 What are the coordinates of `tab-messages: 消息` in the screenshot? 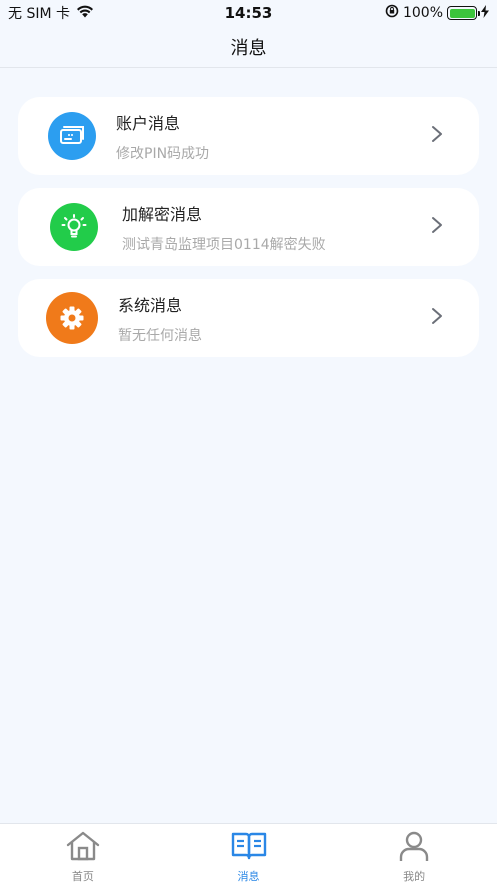 It's located at (249, 853).